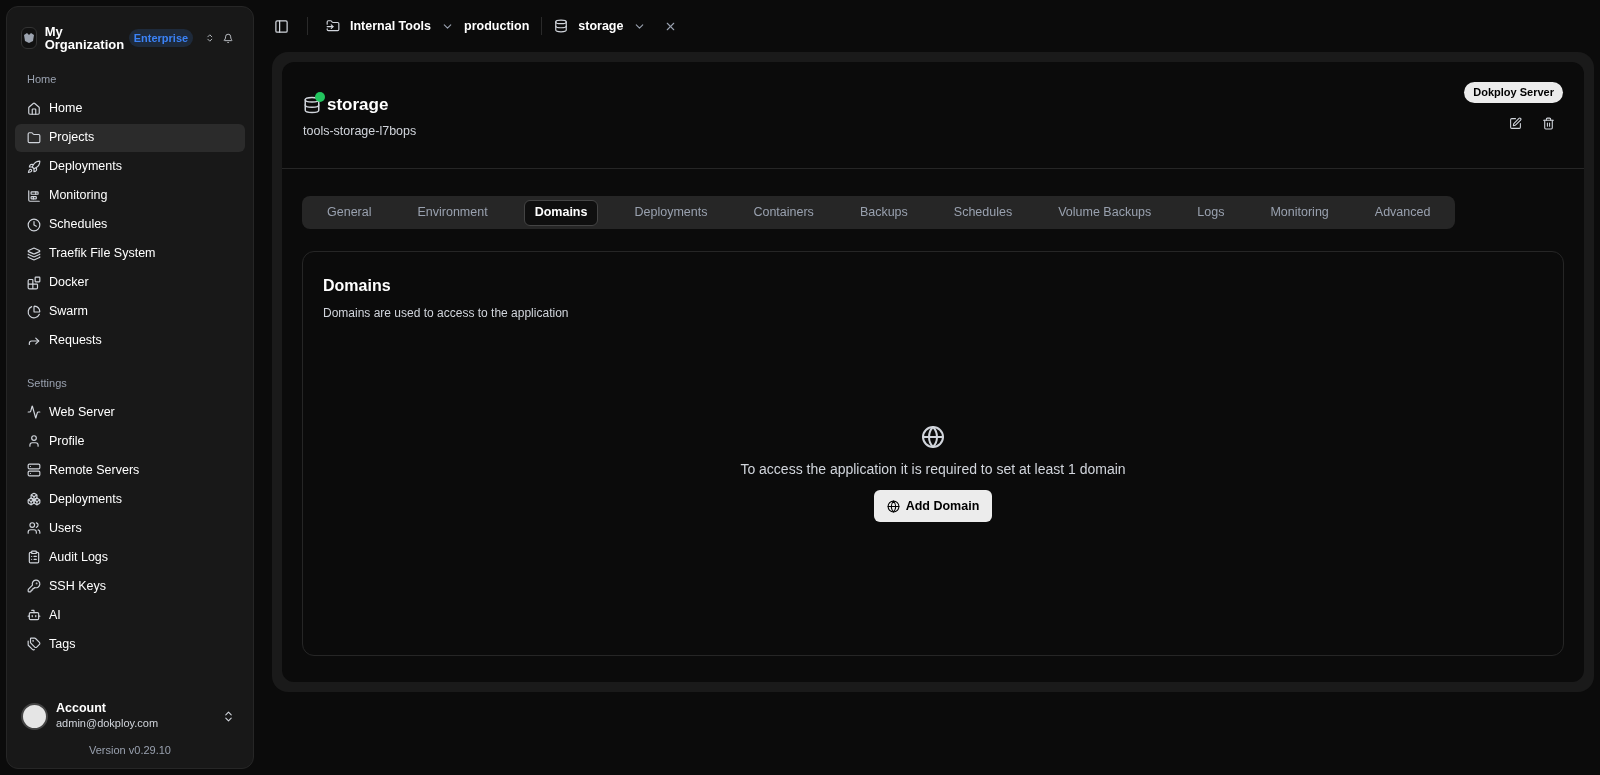  I want to click on edit-icon, so click(1515, 123).